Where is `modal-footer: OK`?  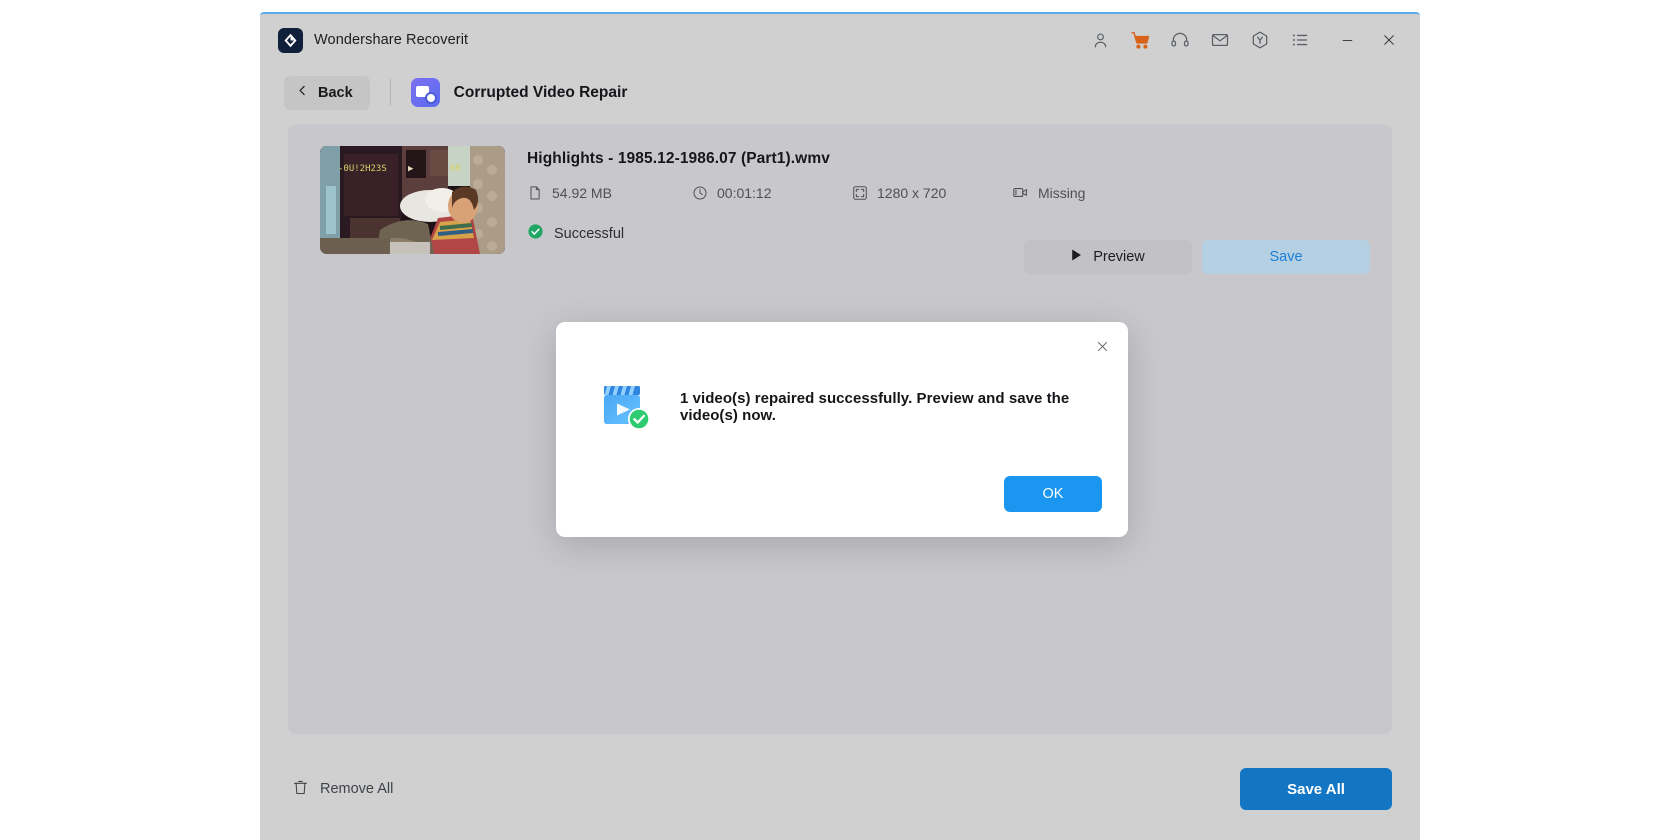 modal-footer: OK is located at coordinates (1053, 494).